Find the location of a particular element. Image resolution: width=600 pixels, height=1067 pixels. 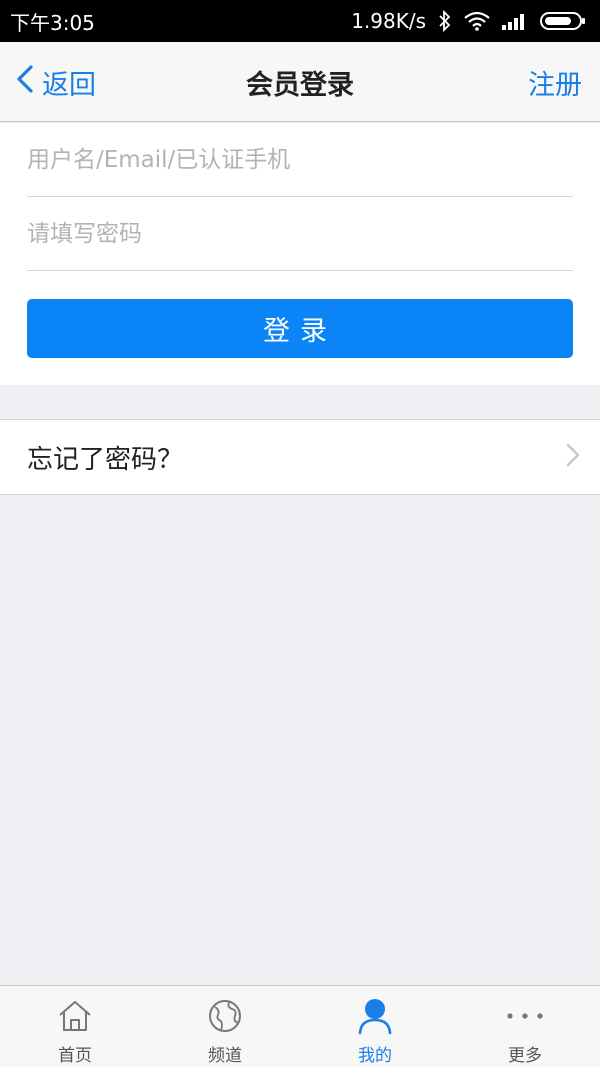

more-icon is located at coordinates (525, 1016).